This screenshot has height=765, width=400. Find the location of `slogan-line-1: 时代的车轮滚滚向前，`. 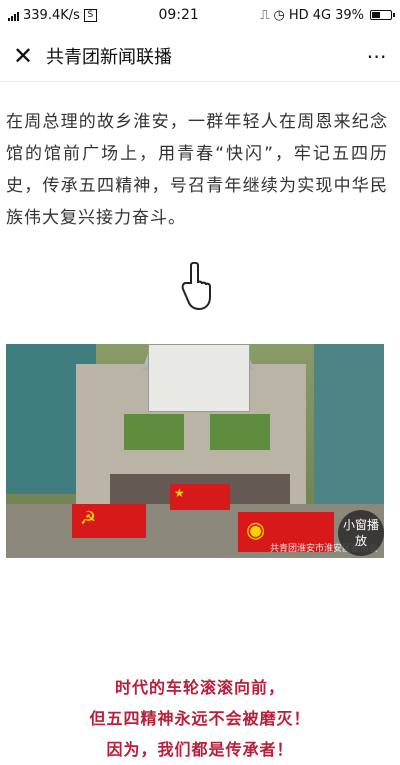

slogan-line-1: 时代的车轮滚滚向前， is located at coordinates (199, 687).